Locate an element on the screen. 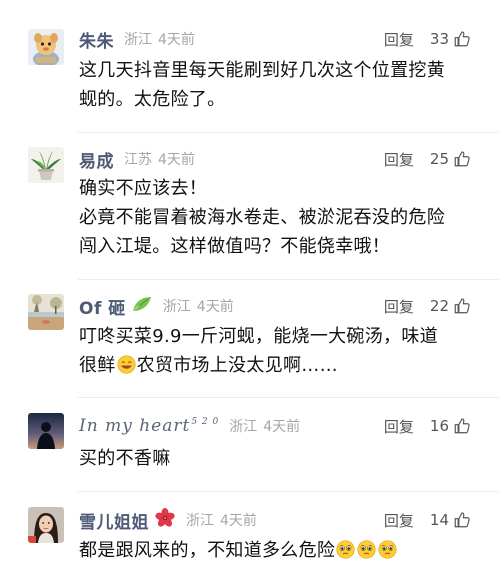 The width and height of the screenshot is (499, 578). comment-actions: 回复 25 is located at coordinates (427, 159).